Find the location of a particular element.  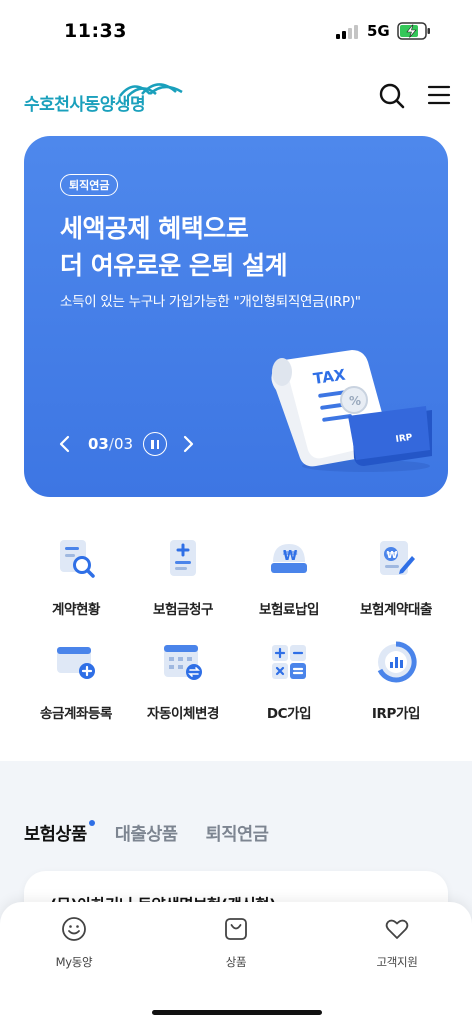

quick-menu-label: 보험료납입 is located at coordinates (289, 610).